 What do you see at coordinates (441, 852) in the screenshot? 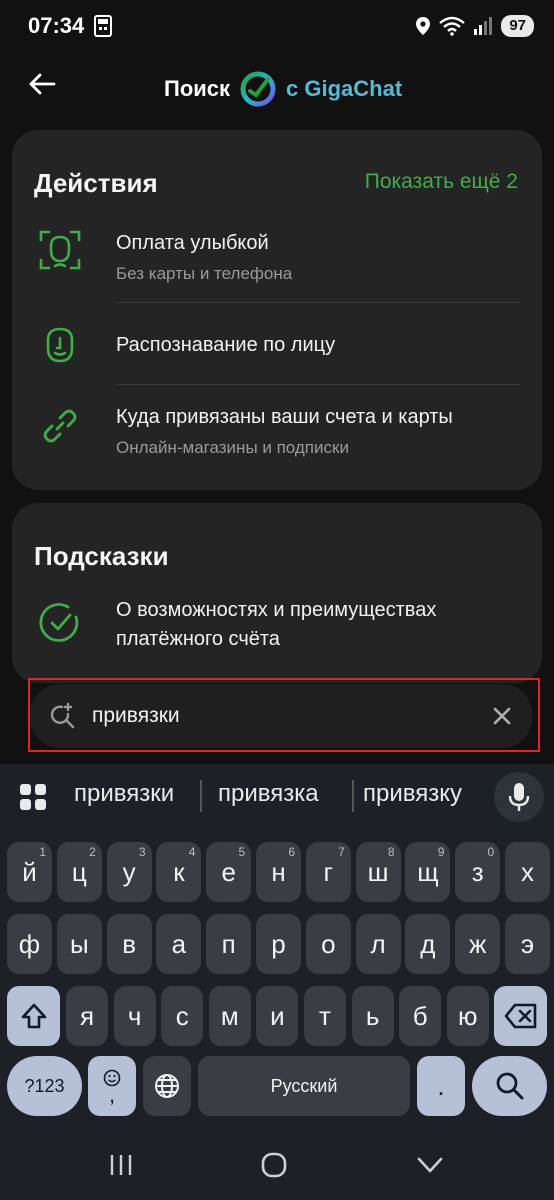
I see `key-hint: 9` at bounding box center [441, 852].